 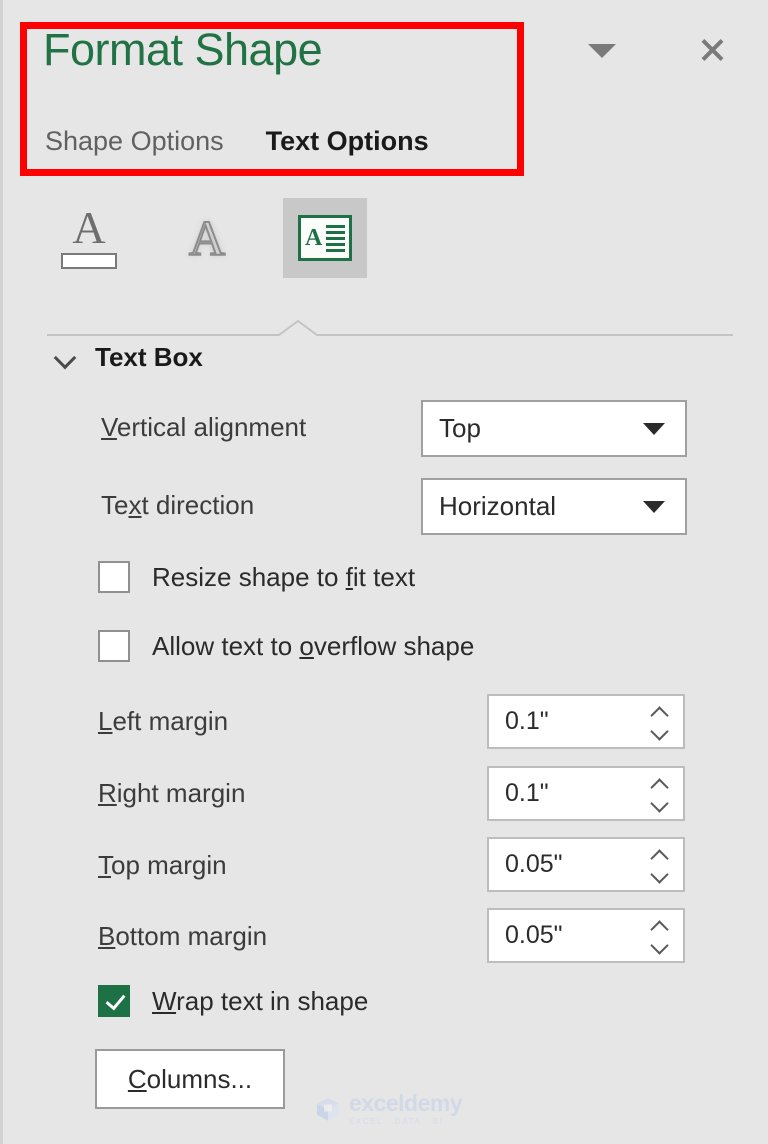 I want to click on text-fill-letter: A, so click(x=89, y=227).